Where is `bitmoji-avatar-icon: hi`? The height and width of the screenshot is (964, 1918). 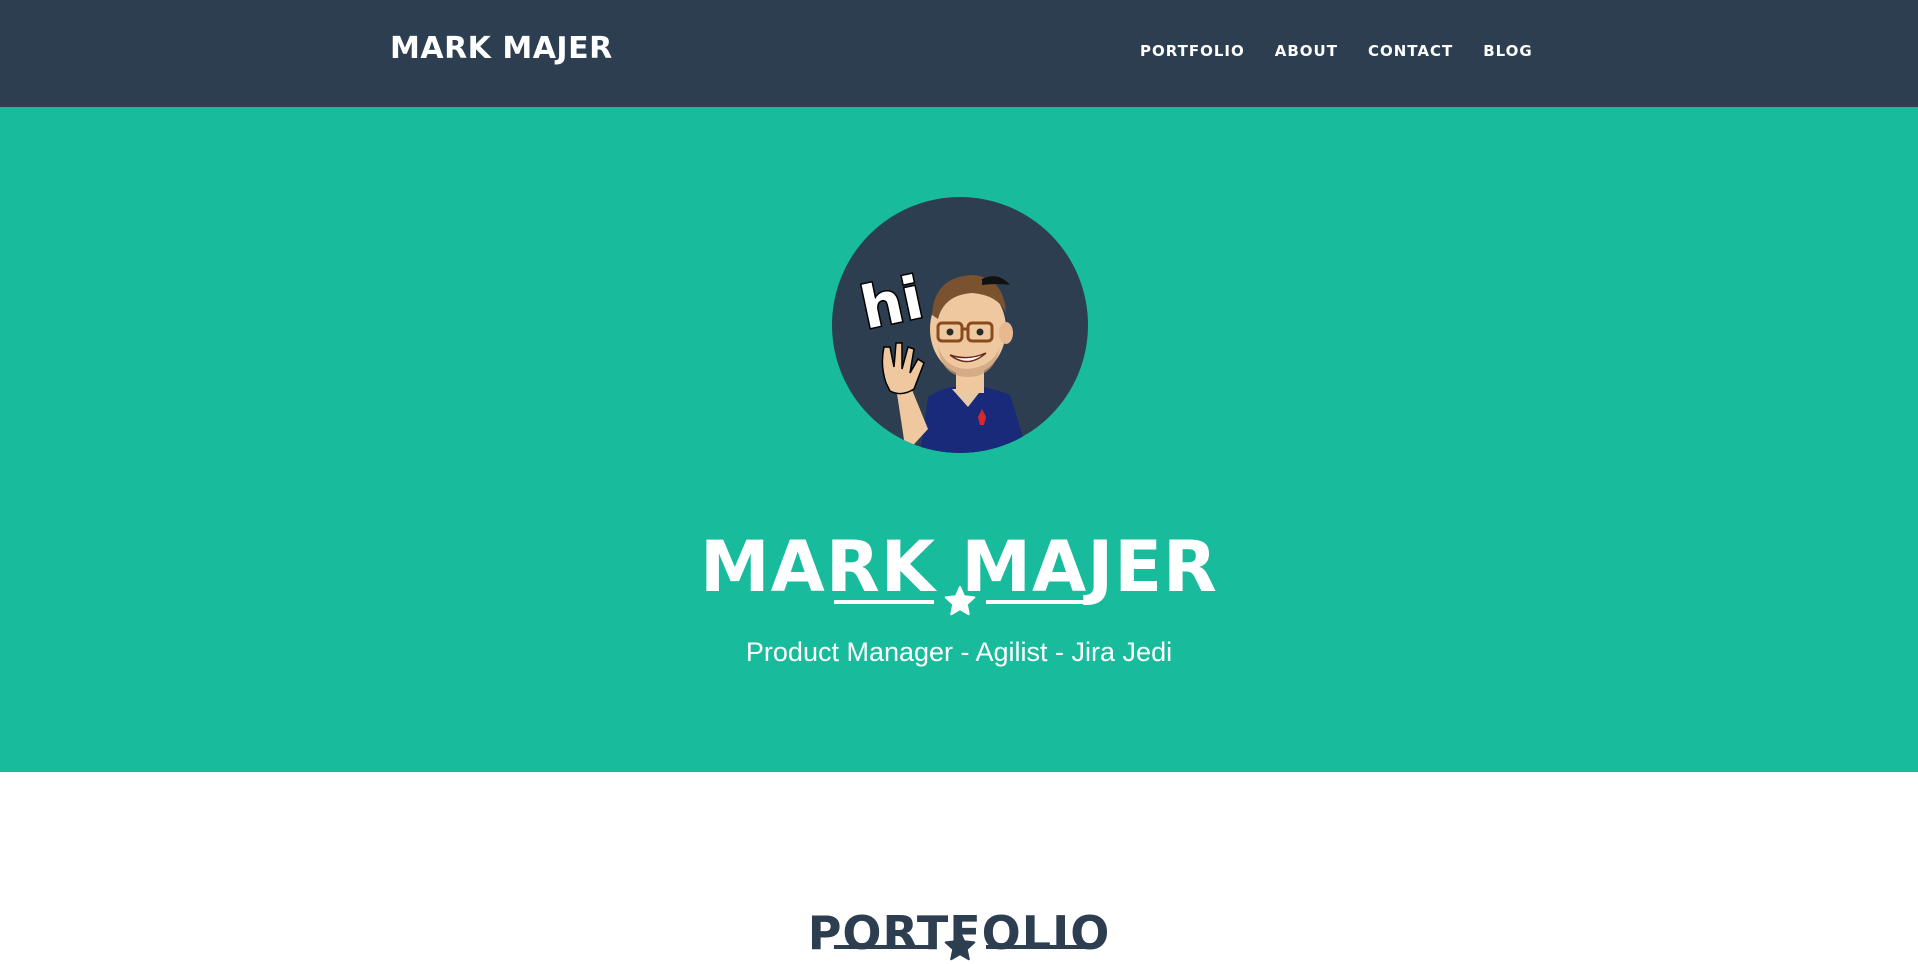
bitmoji-avatar-icon: hi is located at coordinates (960, 325).